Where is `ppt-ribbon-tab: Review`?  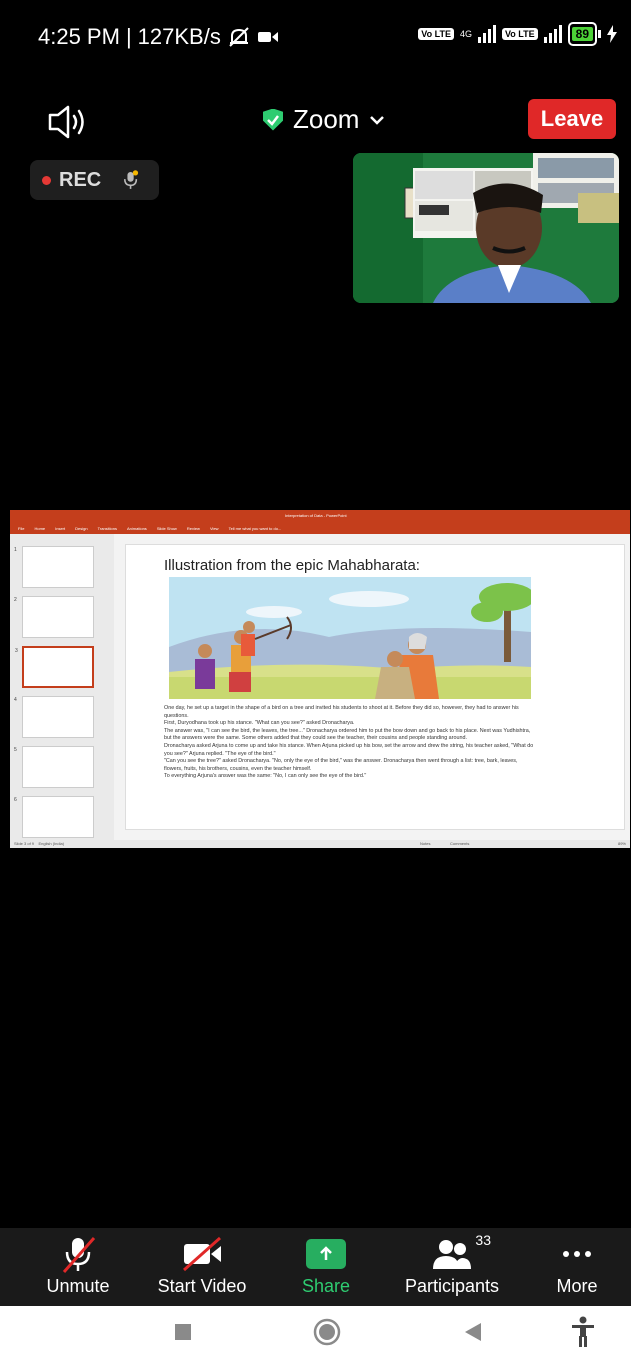
ppt-ribbon-tab: Review is located at coordinates (193, 528).